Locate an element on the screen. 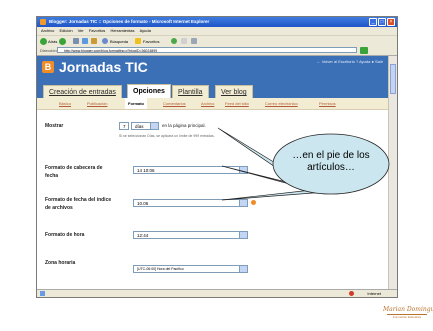  scrollbar-thumb is located at coordinates (393, 79).